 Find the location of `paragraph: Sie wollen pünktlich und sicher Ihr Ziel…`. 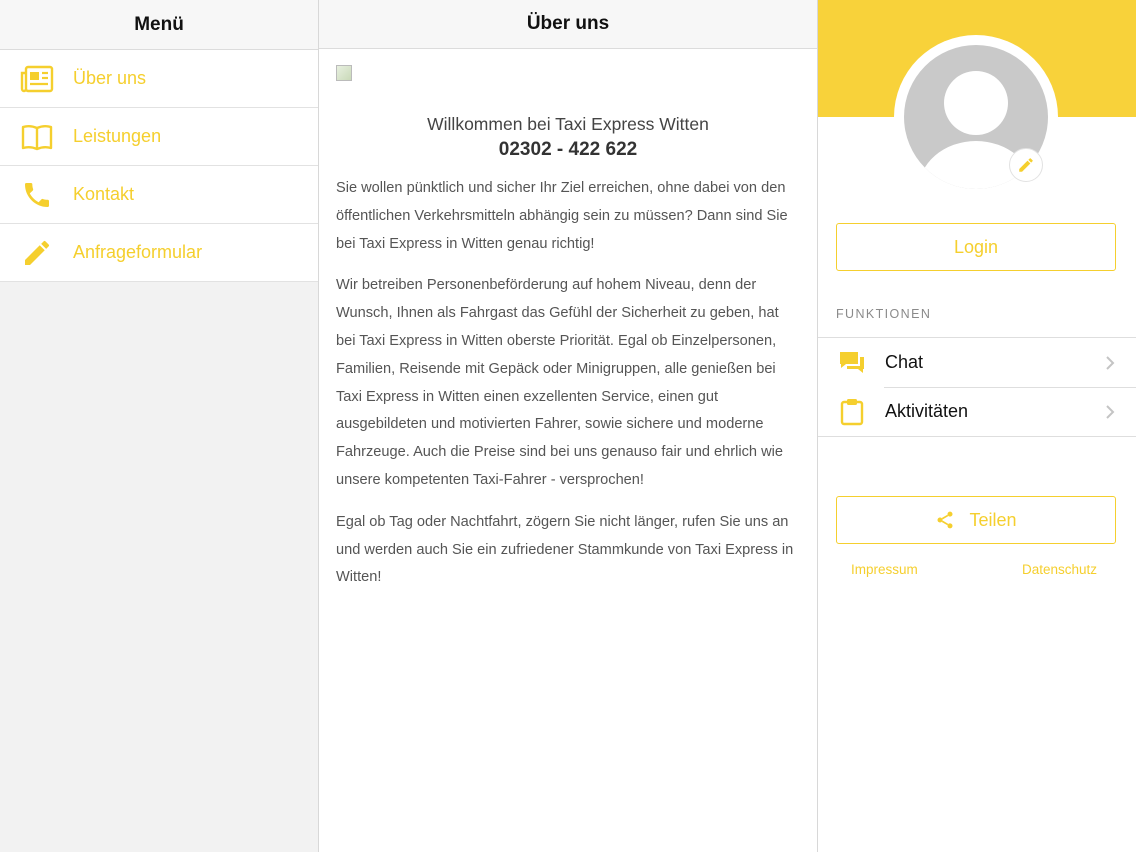

paragraph: Sie wollen pünktlich und sicher Ihr Ziel… is located at coordinates (562, 216).